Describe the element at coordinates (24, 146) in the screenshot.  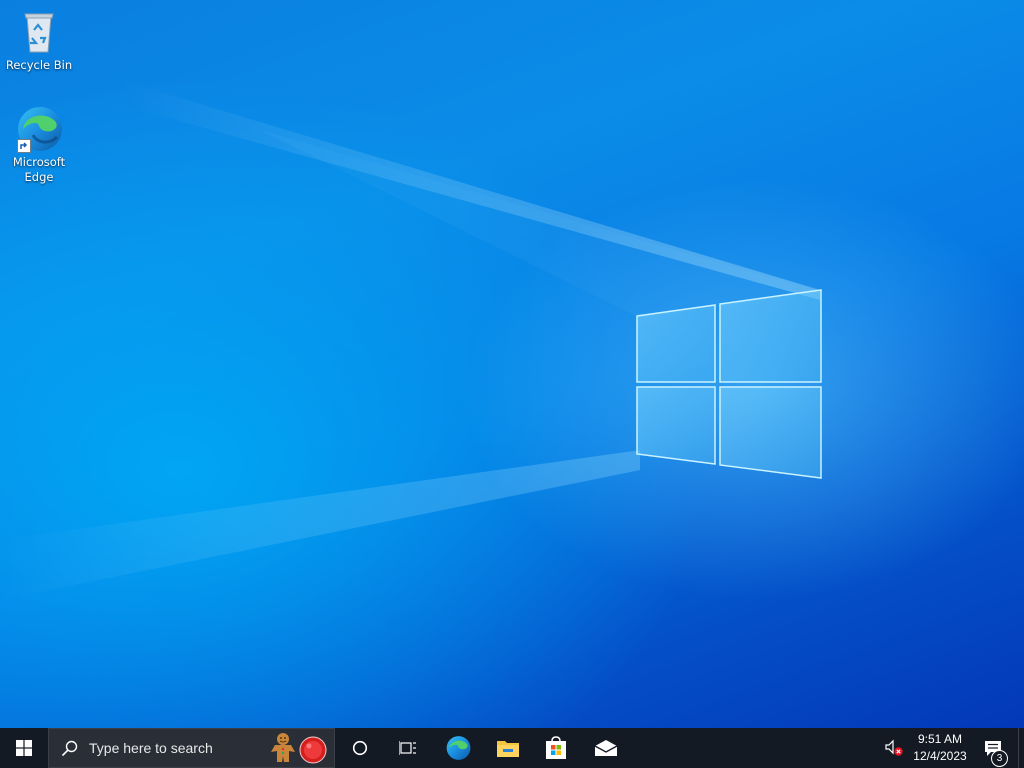
I see `shortcut-arrow-icon` at that location.